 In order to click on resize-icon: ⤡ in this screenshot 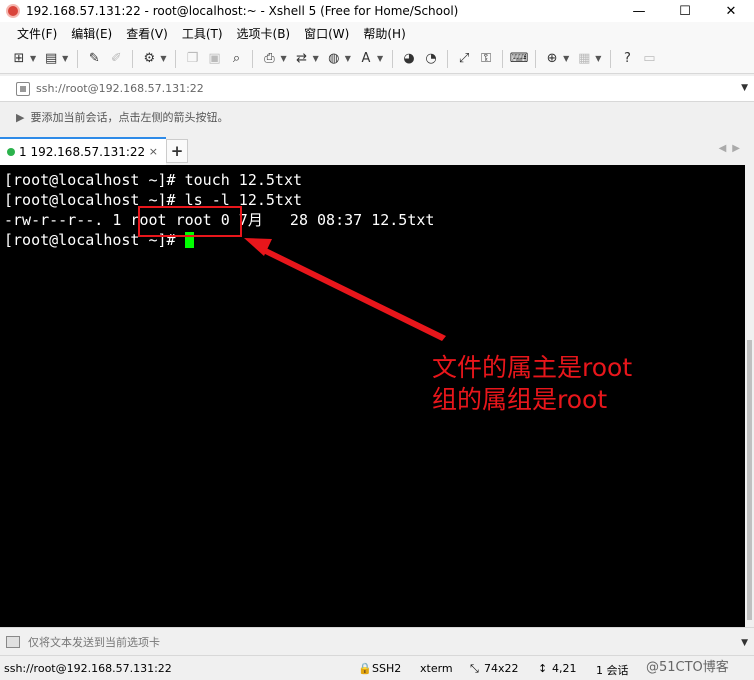, I will do `click(474, 668)`.